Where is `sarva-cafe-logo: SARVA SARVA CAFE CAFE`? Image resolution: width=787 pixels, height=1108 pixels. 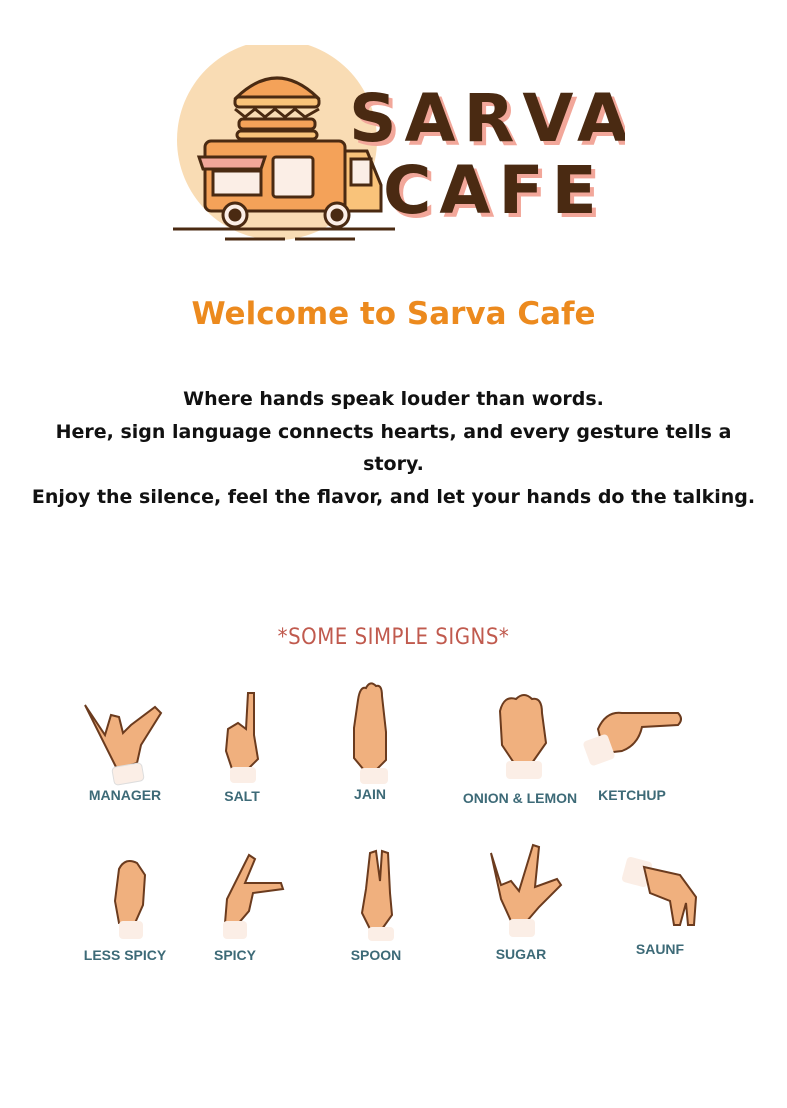
sarva-cafe-logo: SARVA SARVA CAFE CAFE is located at coordinates (395, 147).